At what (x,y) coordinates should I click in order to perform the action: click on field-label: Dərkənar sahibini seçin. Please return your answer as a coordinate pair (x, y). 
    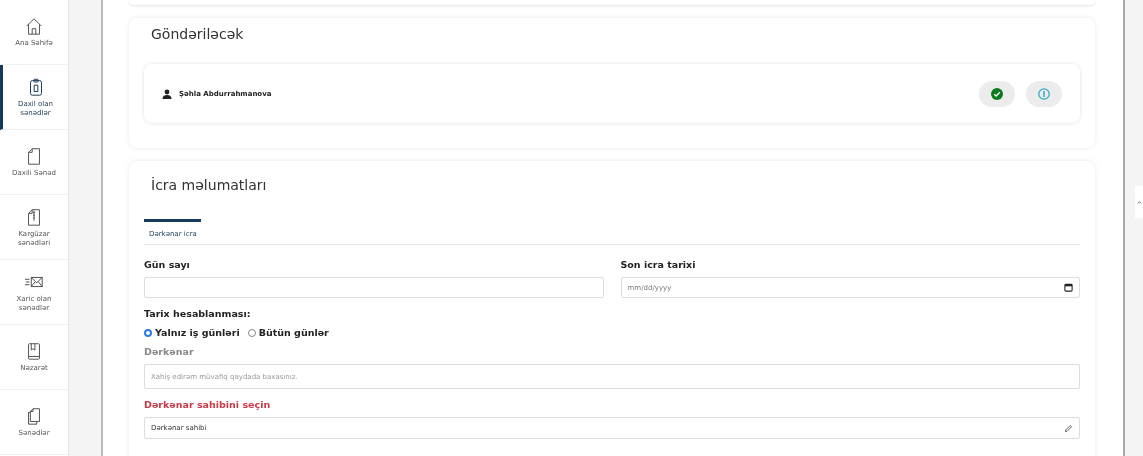
    Looking at the image, I should click on (208, 404).